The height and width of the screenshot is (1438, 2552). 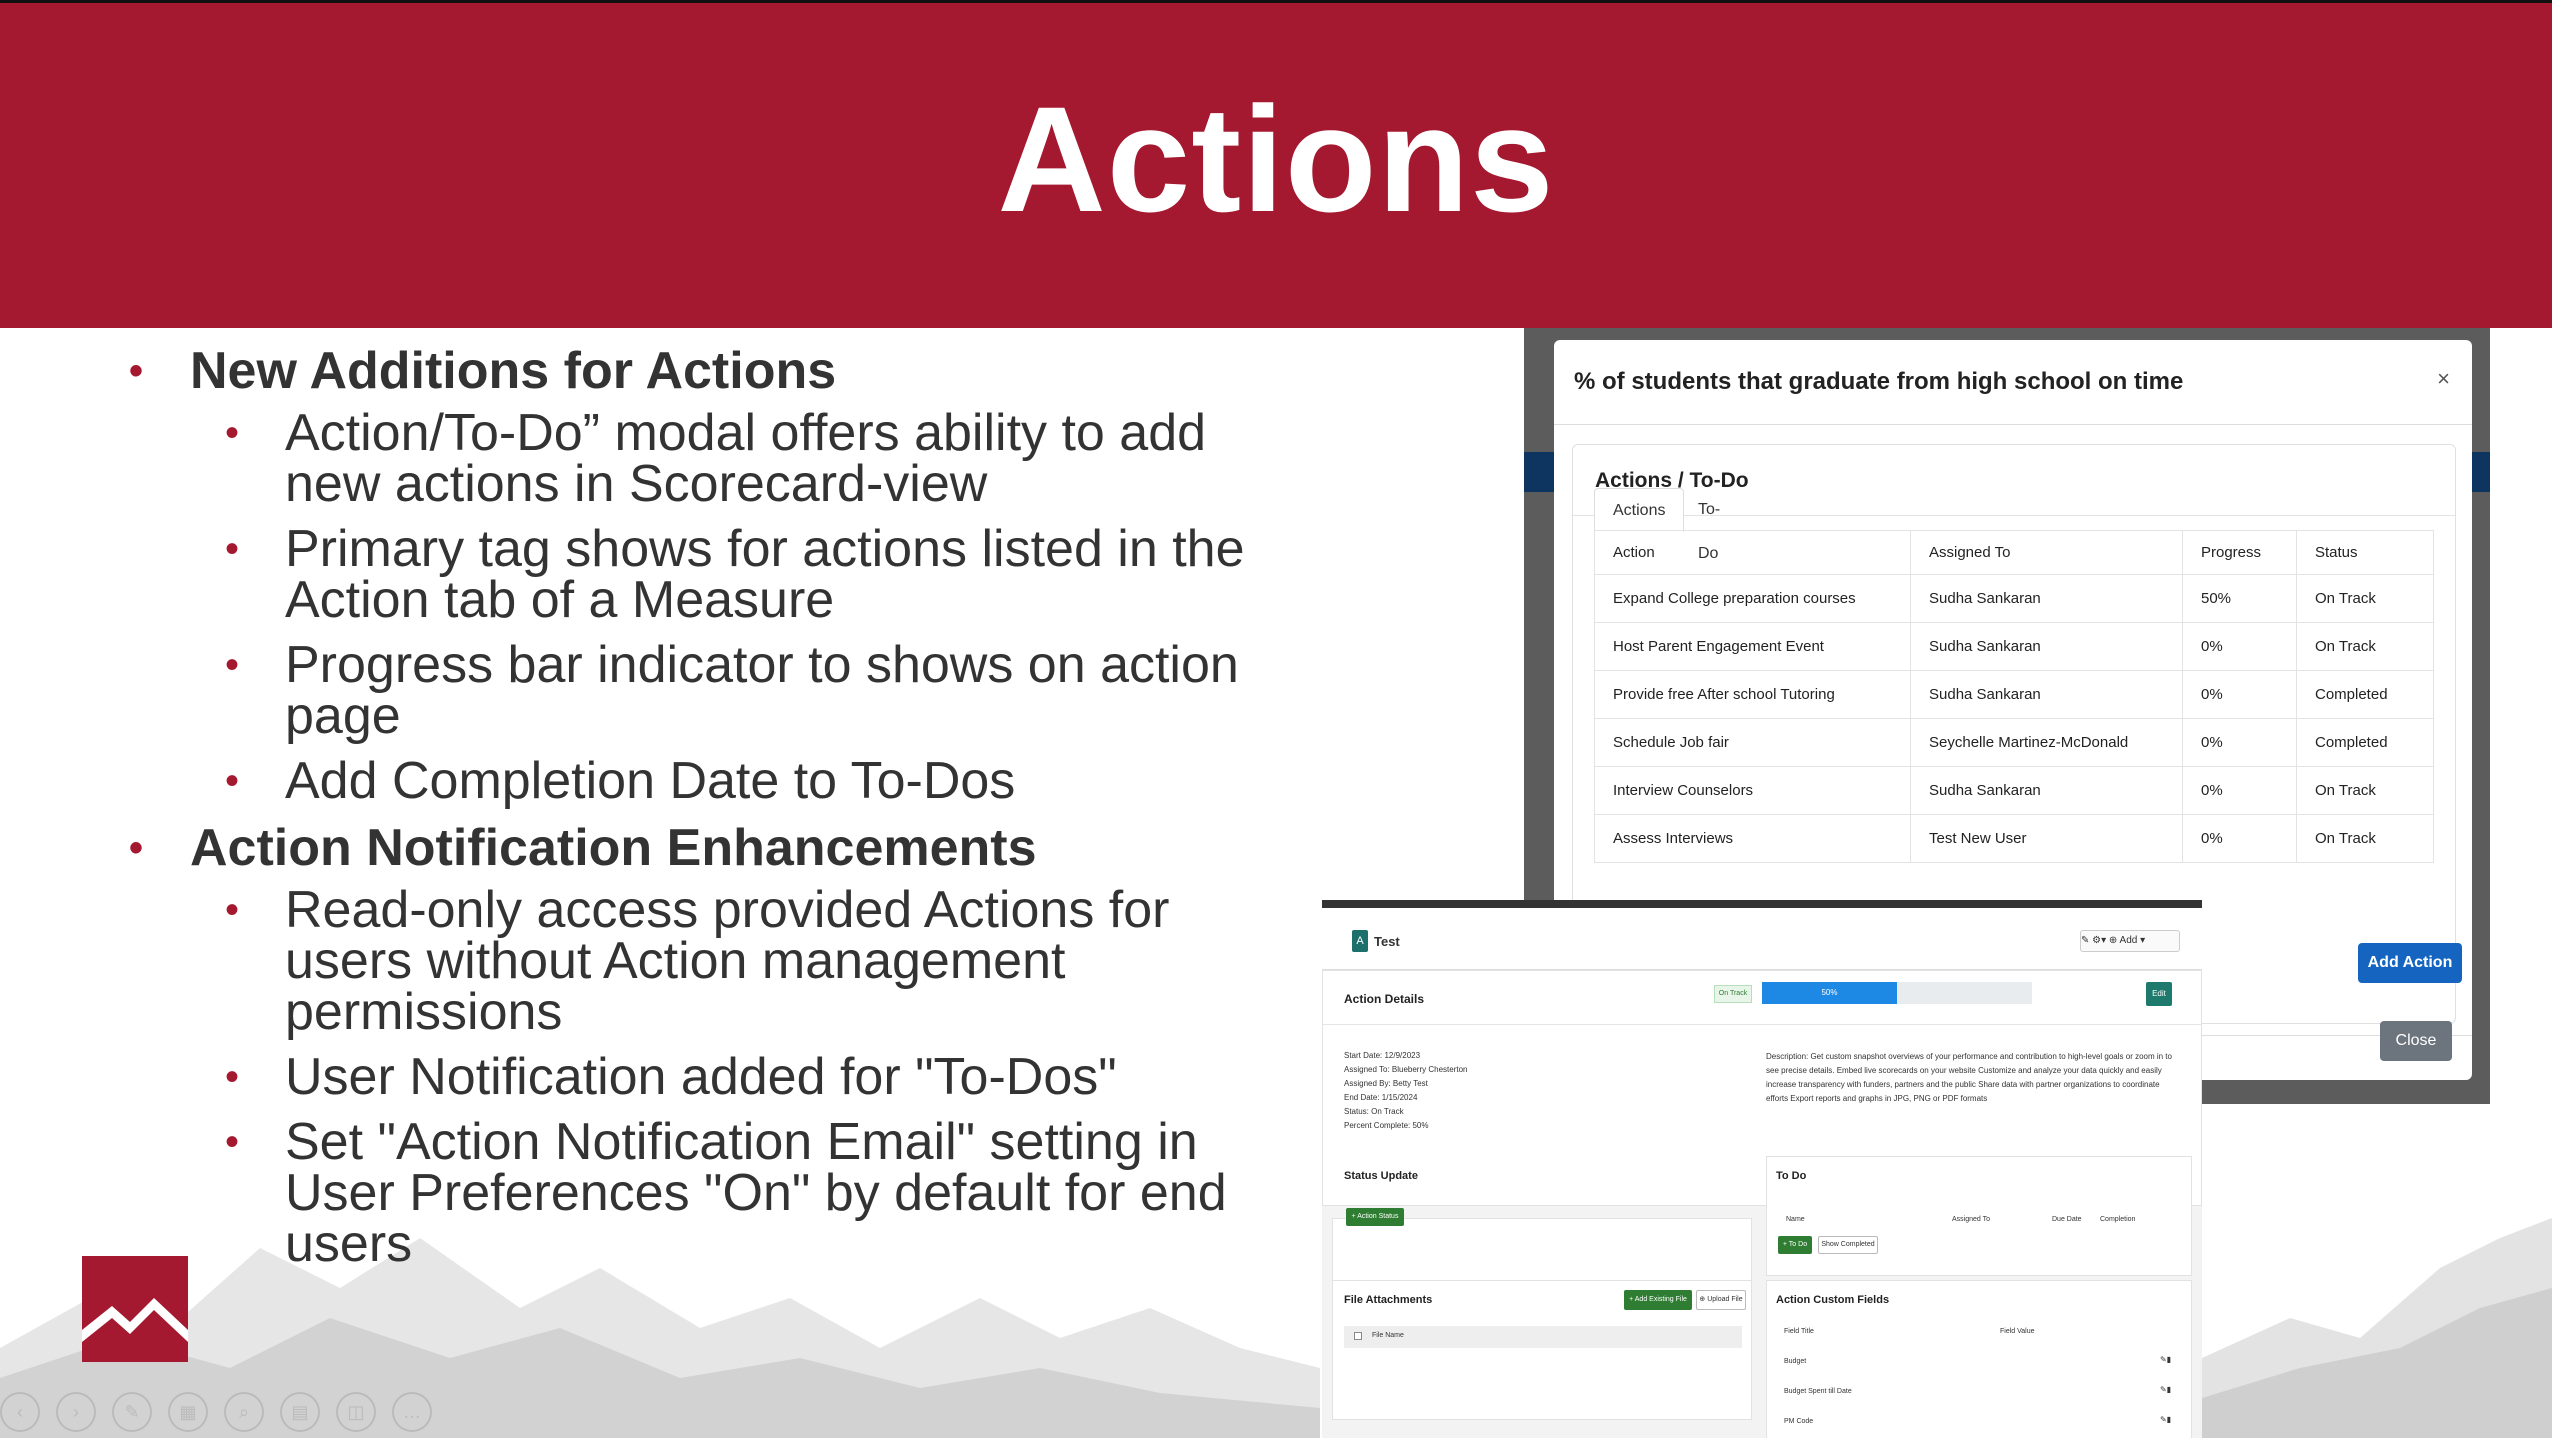 I want to click on progress-bar: 50%, so click(x=1897, y=993).